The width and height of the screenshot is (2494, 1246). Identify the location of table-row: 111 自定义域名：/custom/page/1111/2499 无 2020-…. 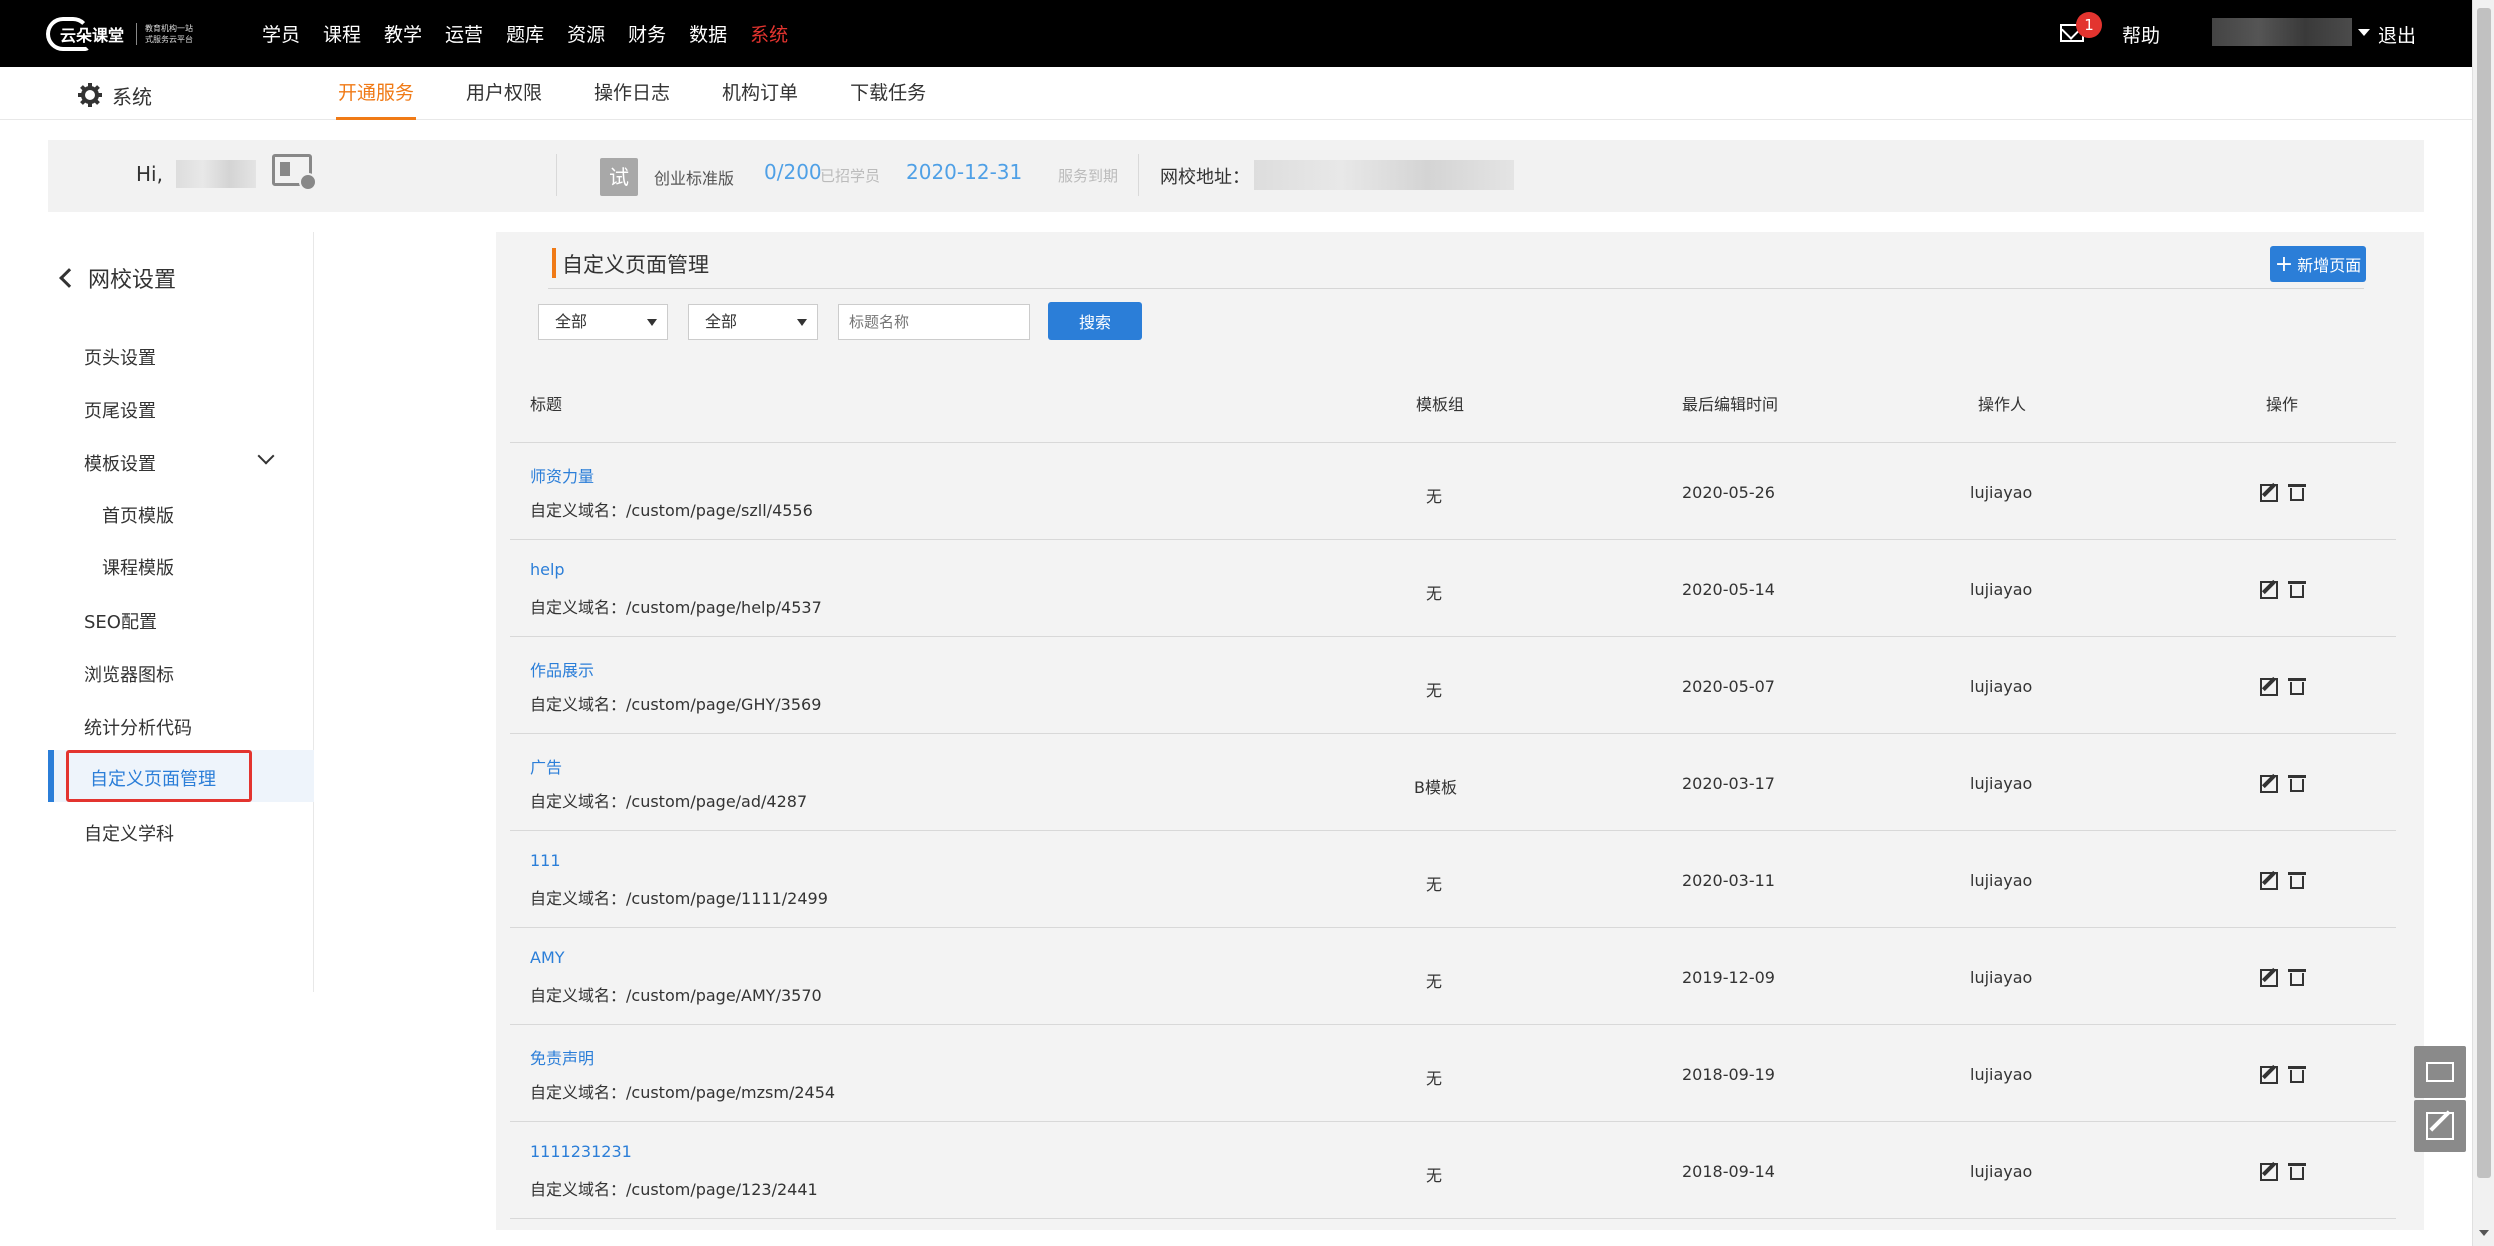
(1453, 879).